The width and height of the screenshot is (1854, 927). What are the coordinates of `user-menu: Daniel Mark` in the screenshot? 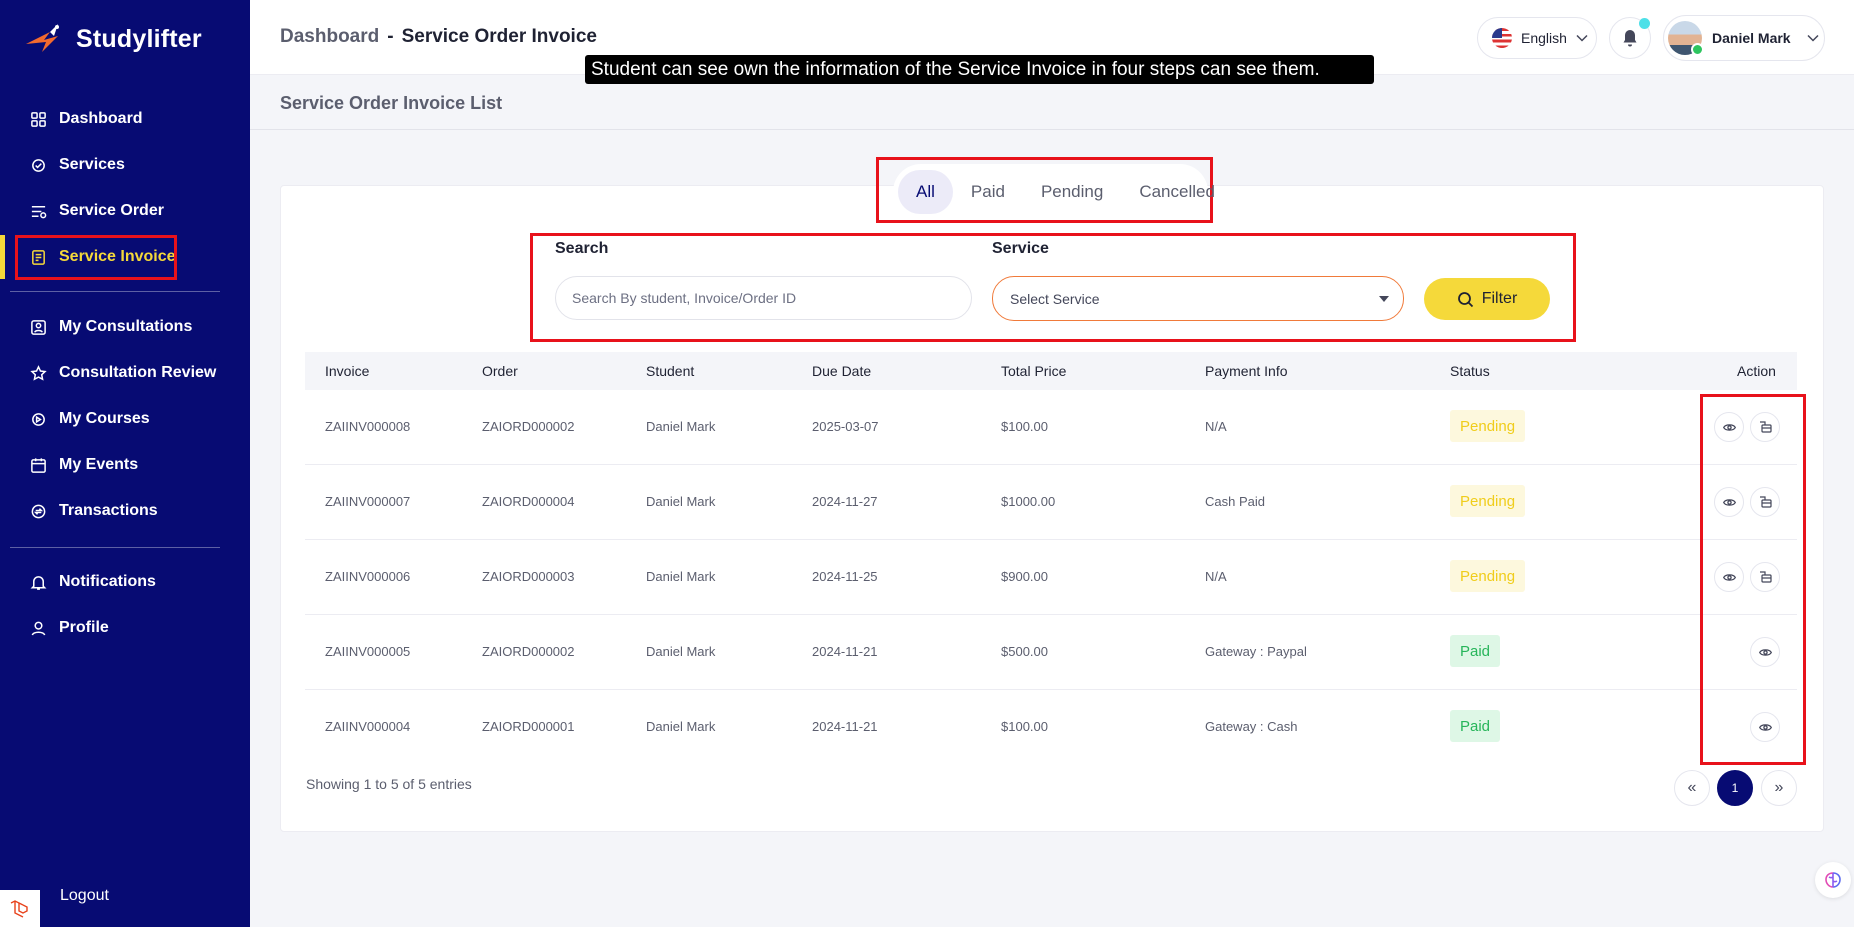 It's located at (1744, 38).